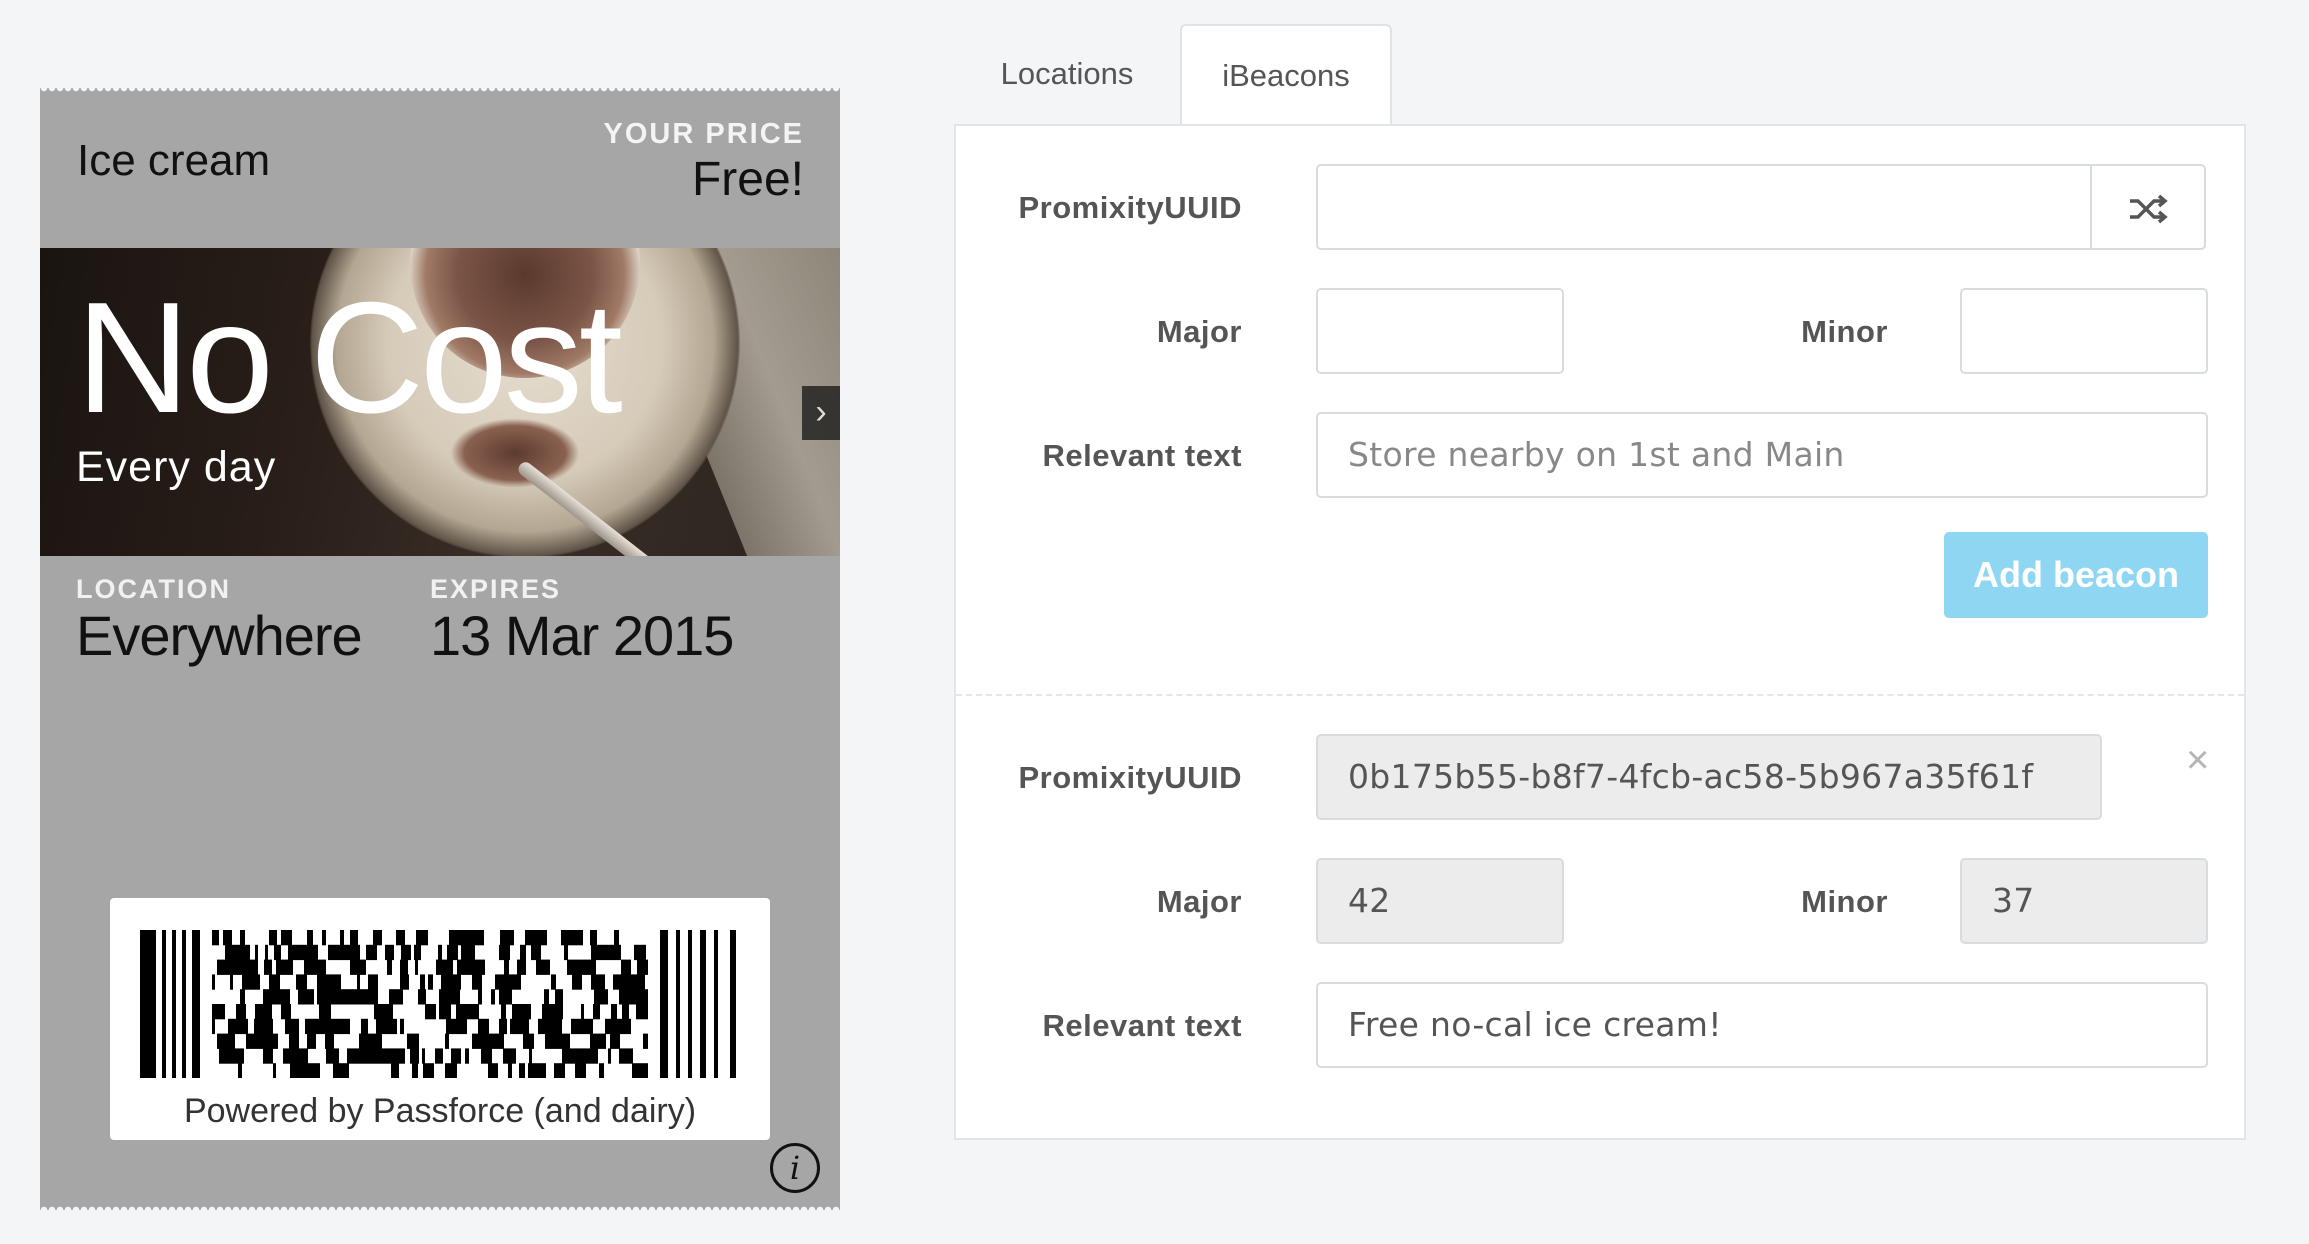  I want to click on strip-image: No Cost Every day ›, so click(440, 402).